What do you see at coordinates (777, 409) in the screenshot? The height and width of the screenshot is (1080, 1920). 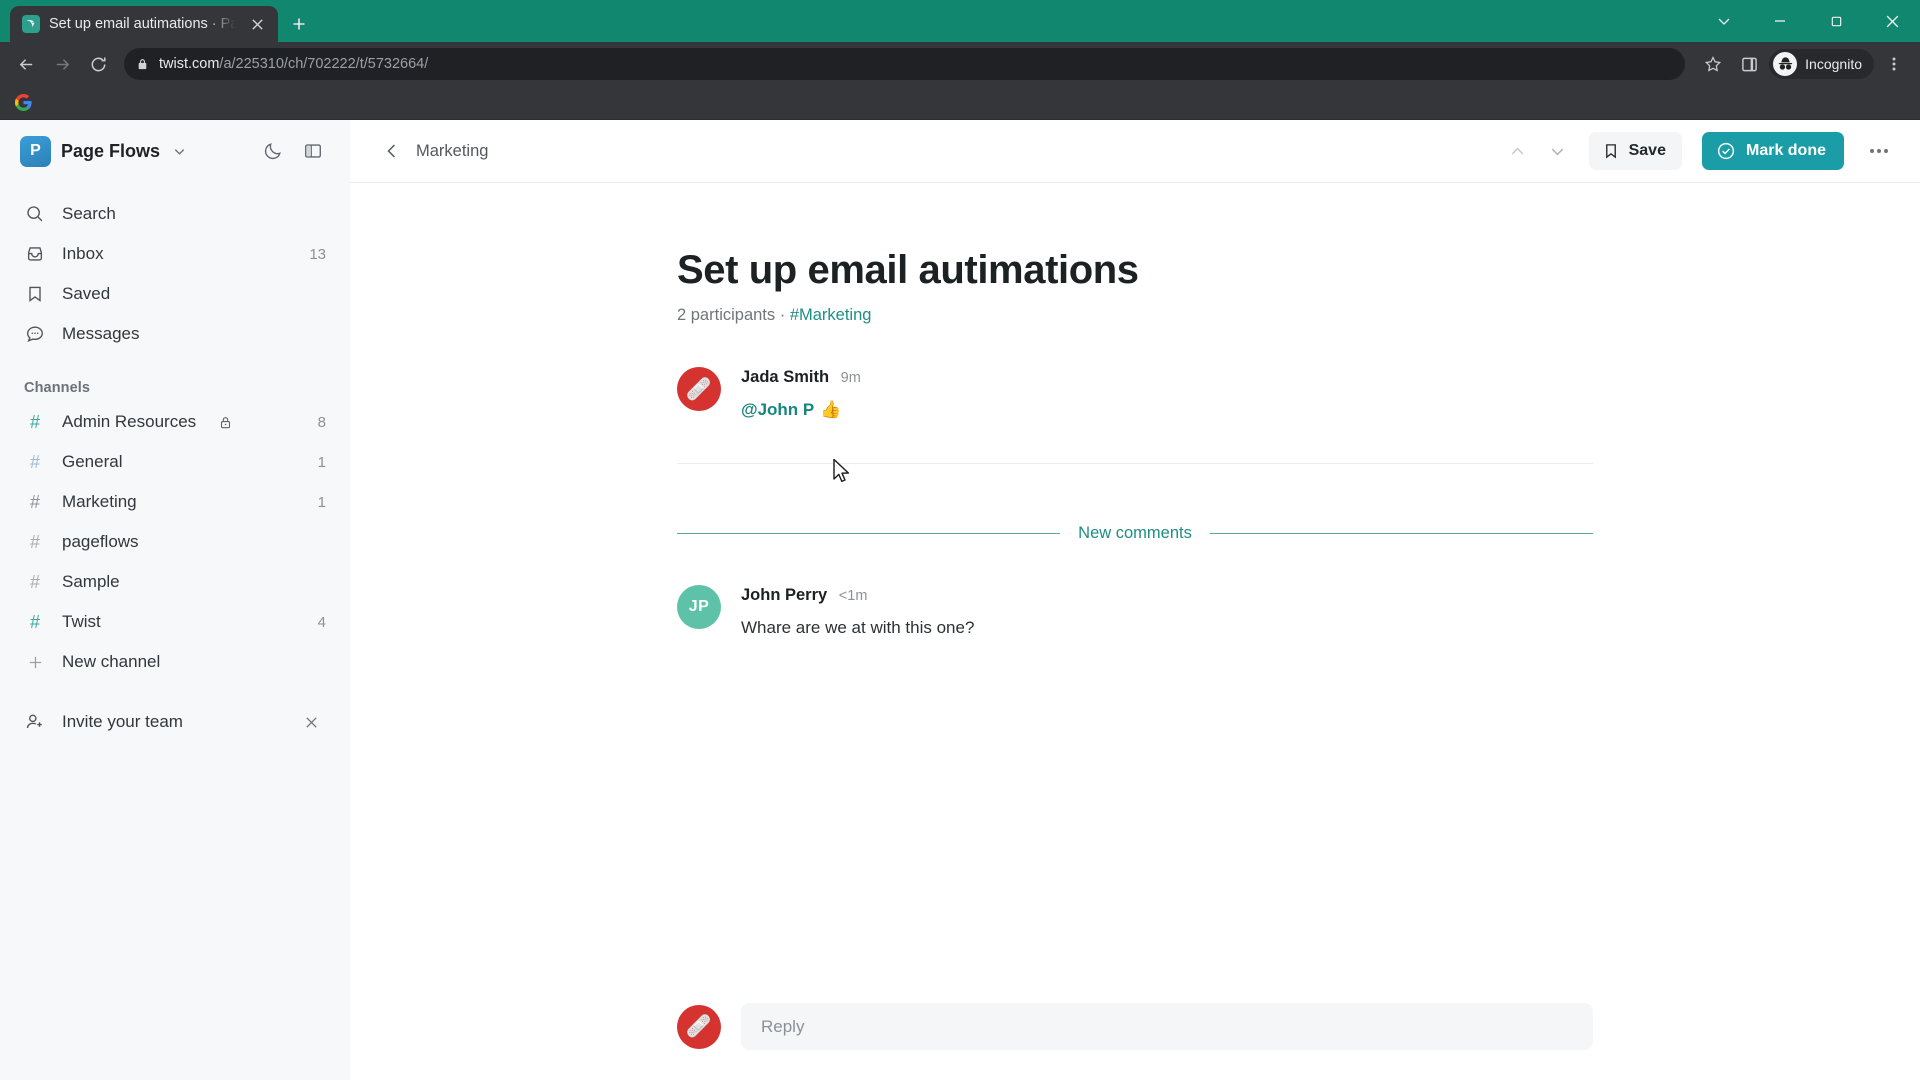 I see `user-mention: @John P` at bounding box center [777, 409].